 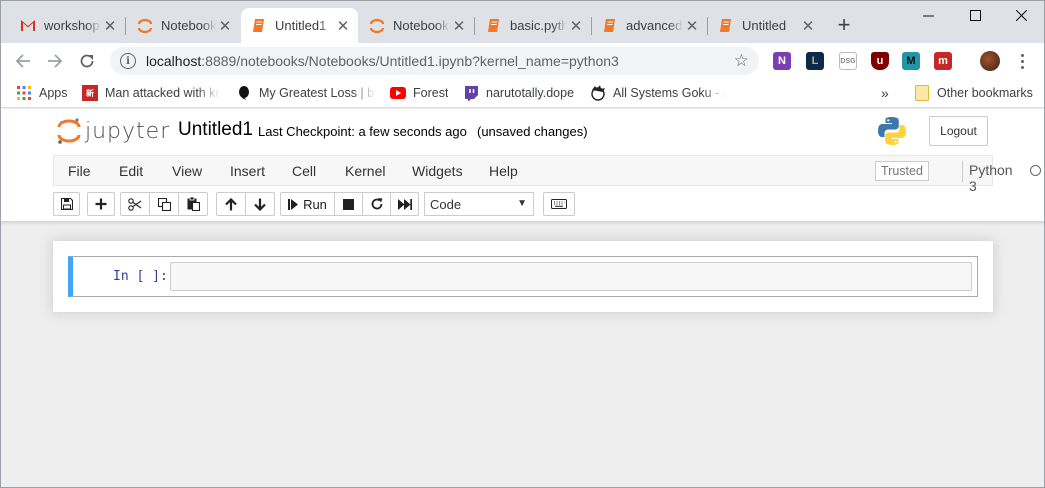 I want to click on menu-kernel: Kernel, so click(x=365, y=171).